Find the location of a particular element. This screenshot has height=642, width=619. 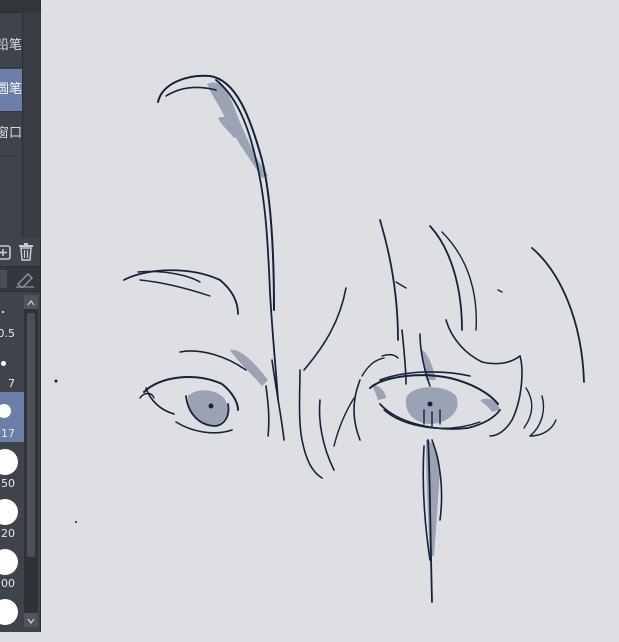

brush-size-label: 50 is located at coordinates (8, 483).